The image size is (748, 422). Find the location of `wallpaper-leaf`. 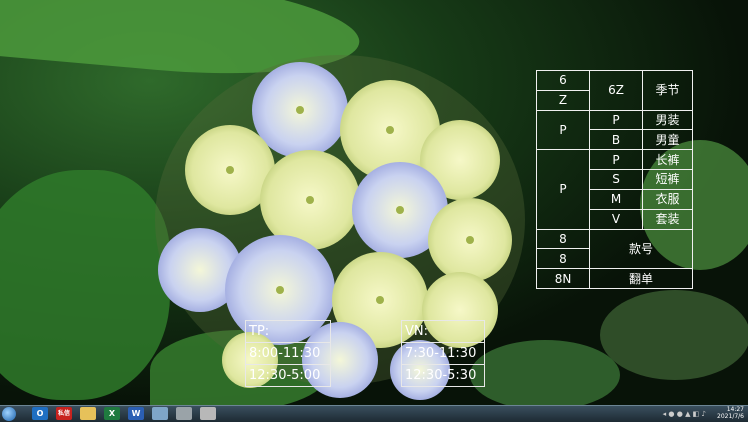

wallpaper-leaf is located at coordinates (674, 335).